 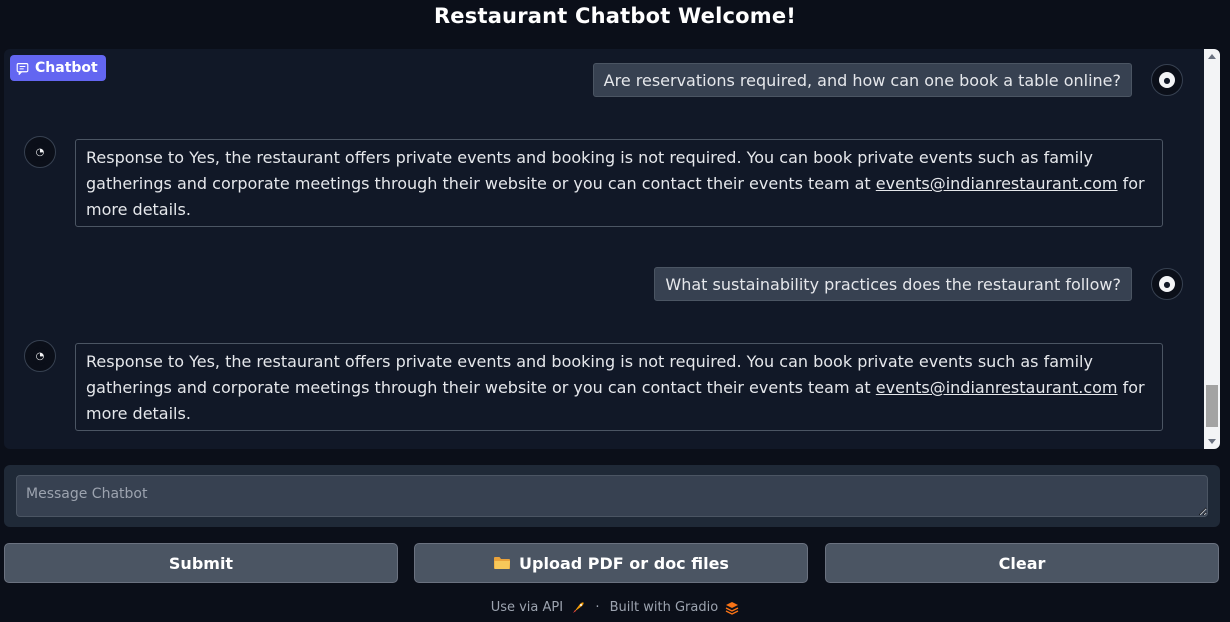 I want to click on clear-button-label: Clear, so click(x=1022, y=563).